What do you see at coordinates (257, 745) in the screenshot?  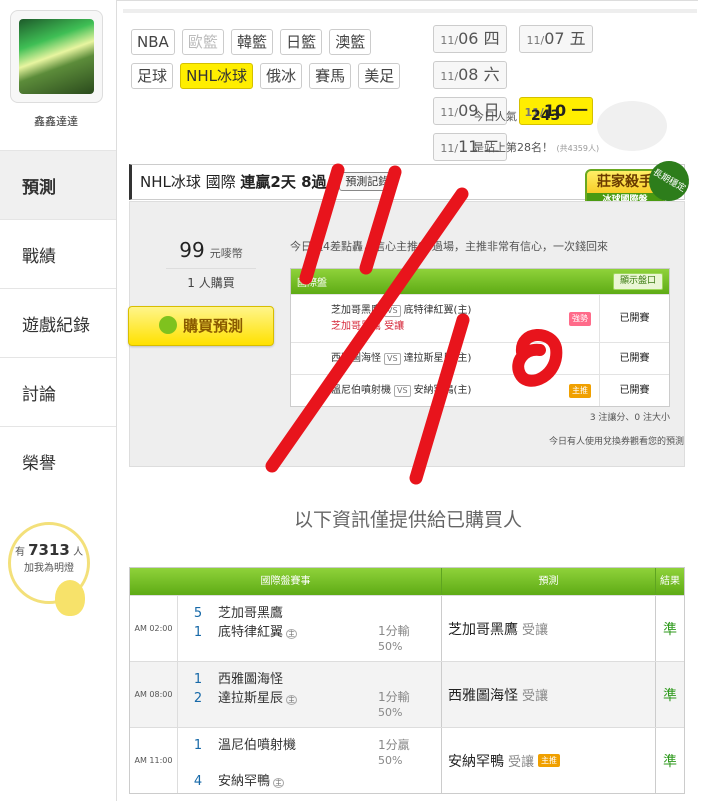 I see `team-name: 溫尼伯噴射機` at bounding box center [257, 745].